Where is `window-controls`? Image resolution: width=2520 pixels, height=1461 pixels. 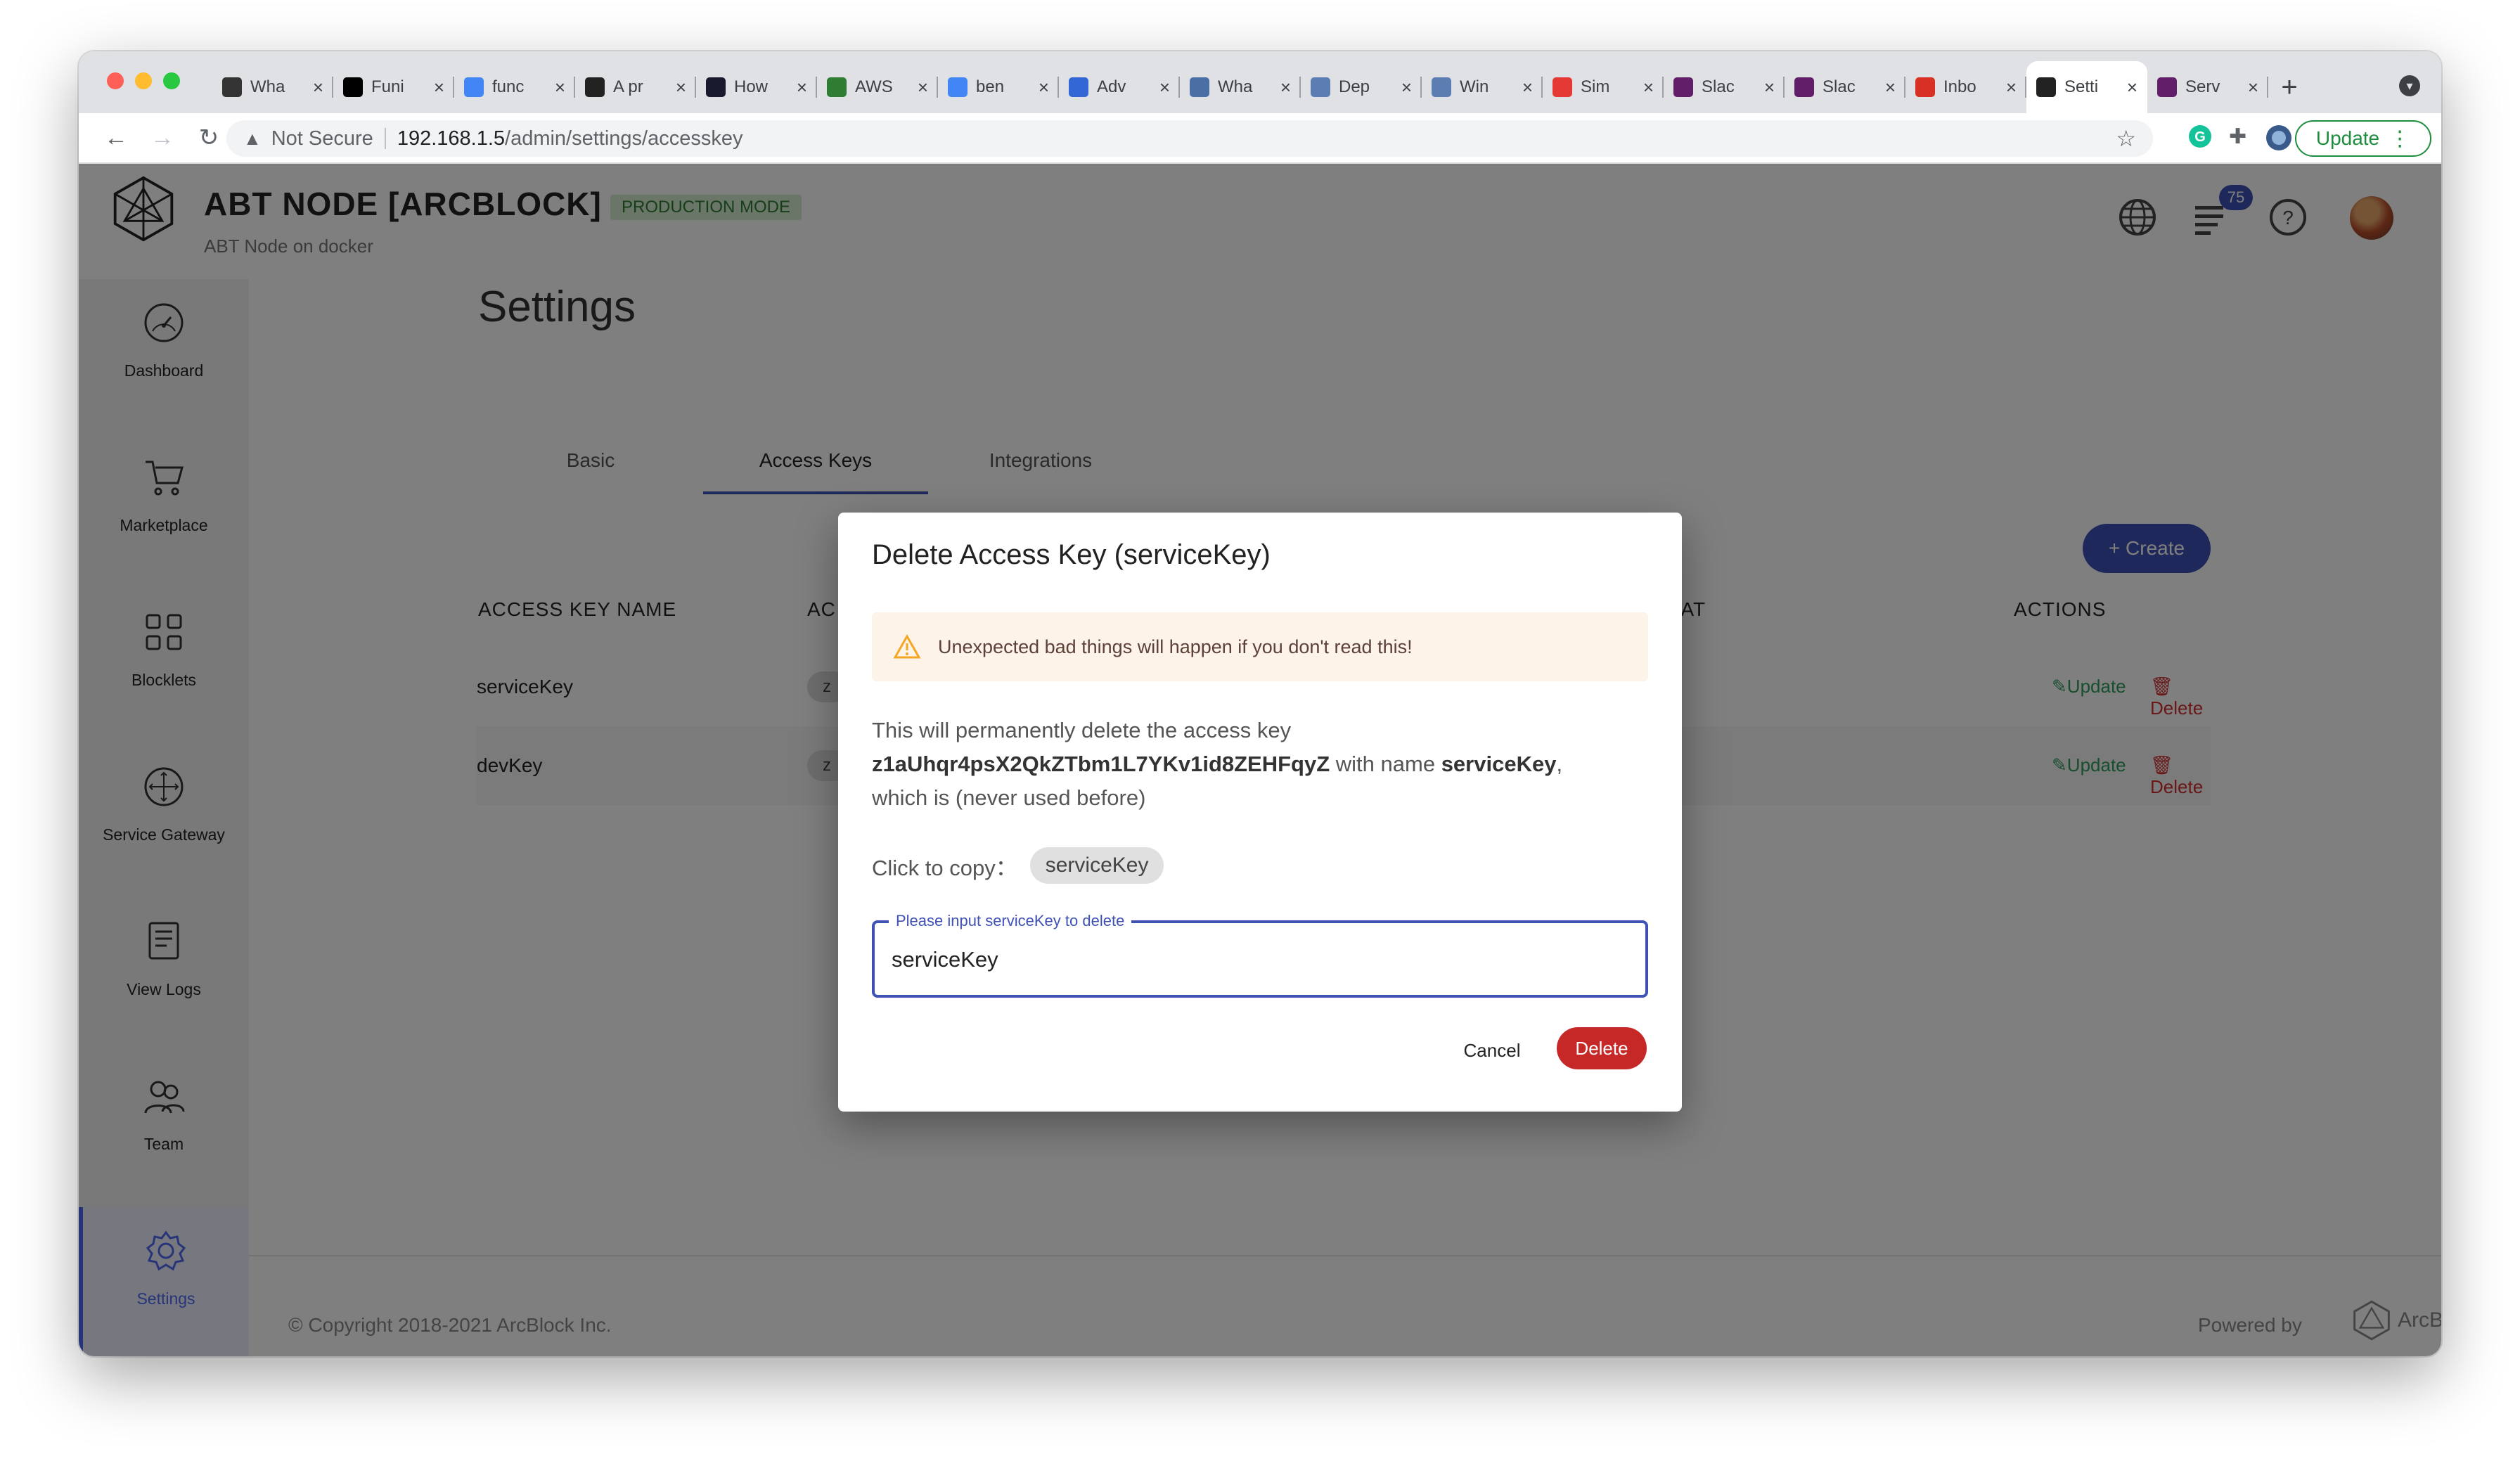
window-controls is located at coordinates (143, 80).